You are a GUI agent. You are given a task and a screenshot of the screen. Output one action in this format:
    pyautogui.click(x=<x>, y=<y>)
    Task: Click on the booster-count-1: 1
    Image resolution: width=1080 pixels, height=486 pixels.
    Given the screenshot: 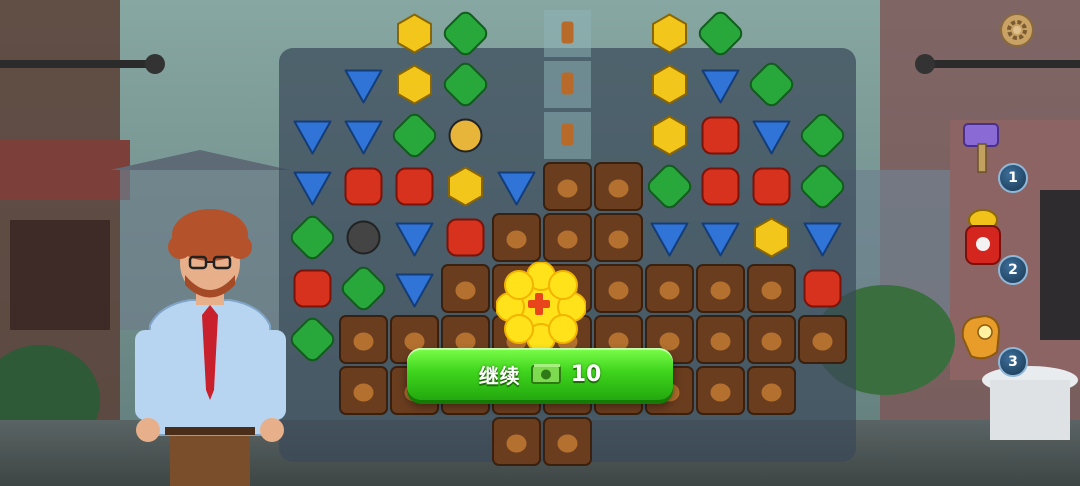 What is the action you would take?
    pyautogui.click(x=1013, y=178)
    